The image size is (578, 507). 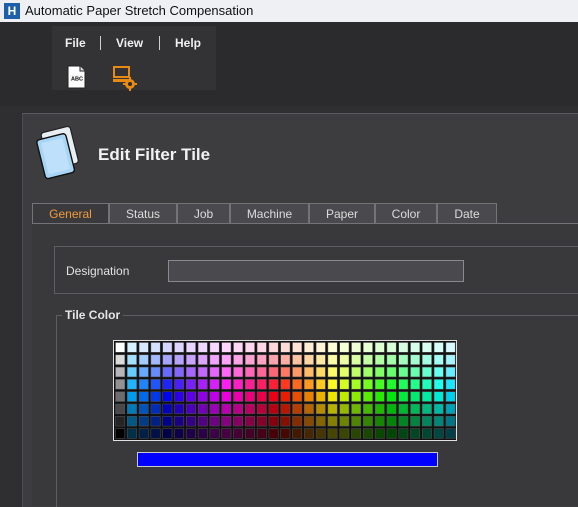 What do you see at coordinates (203, 213) in the screenshot?
I see `tab-job: Job` at bounding box center [203, 213].